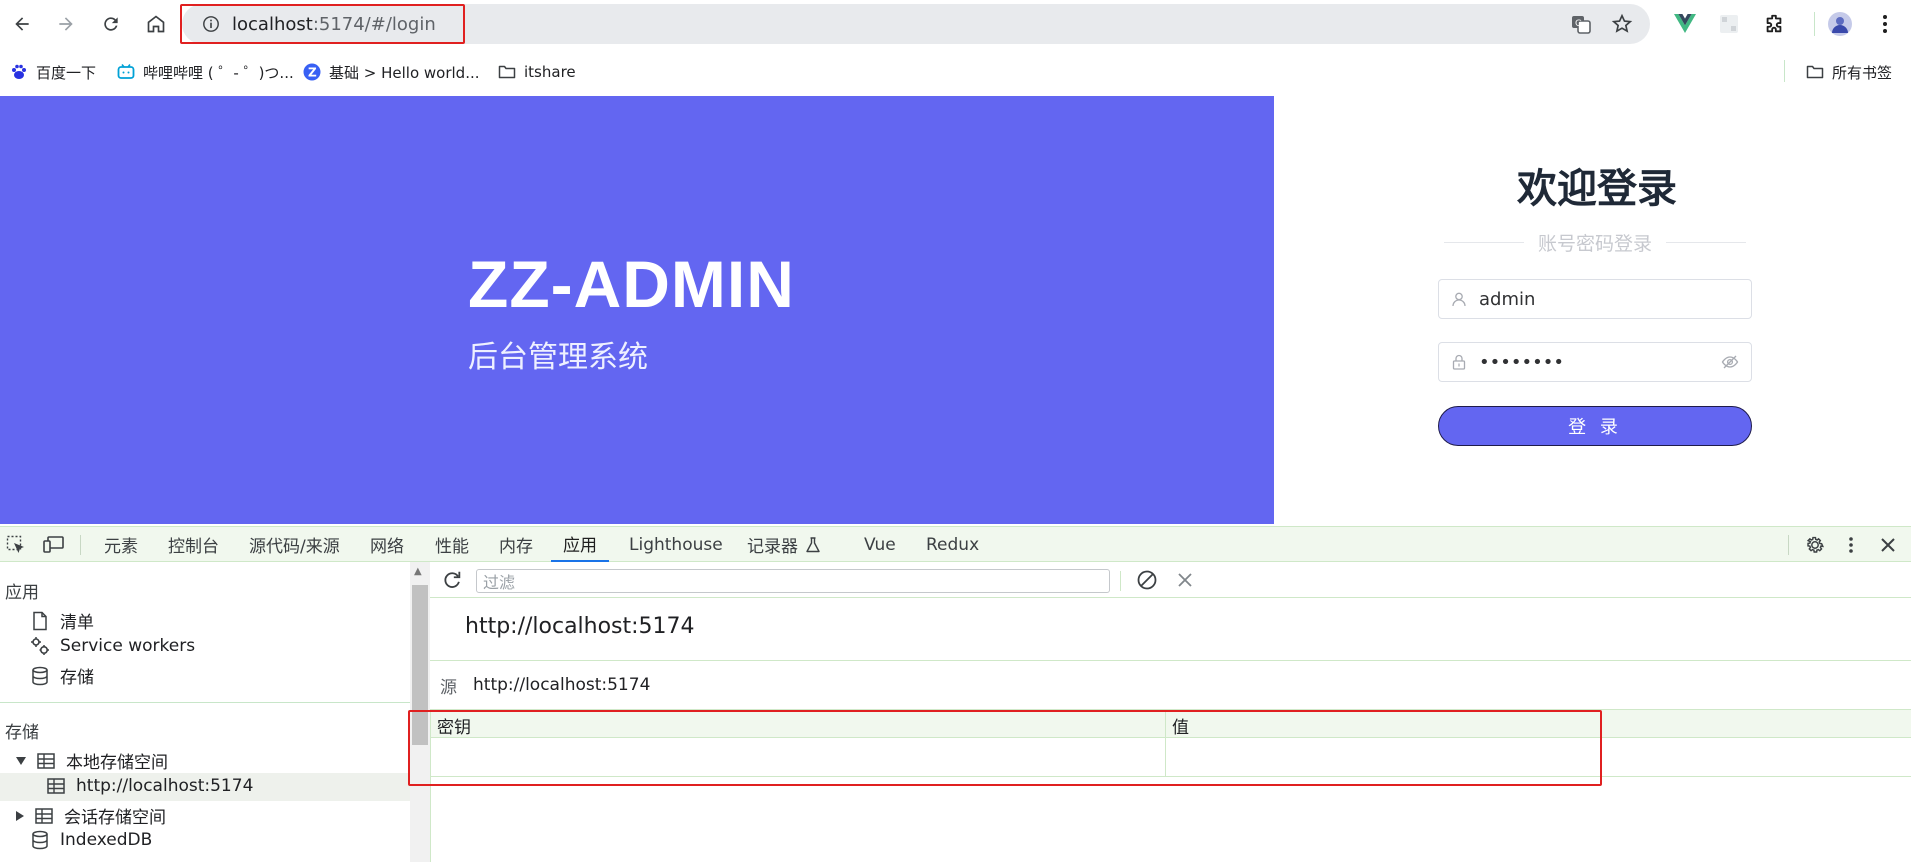 This screenshot has height=862, width=1911. I want to click on tab-memory: 内存, so click(516, 544).